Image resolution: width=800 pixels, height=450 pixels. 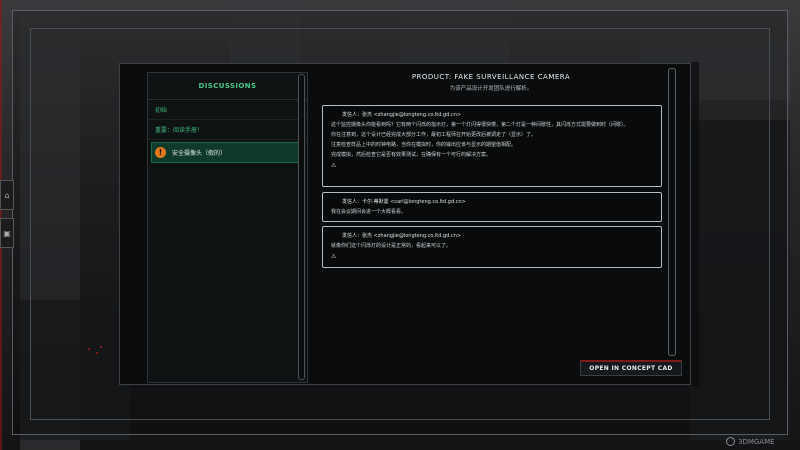 What do you see at coordinates (227, 86) in the screenshot?
I see `sidebar-title: DISCUSSIONS` at bounding box center [227, 86].